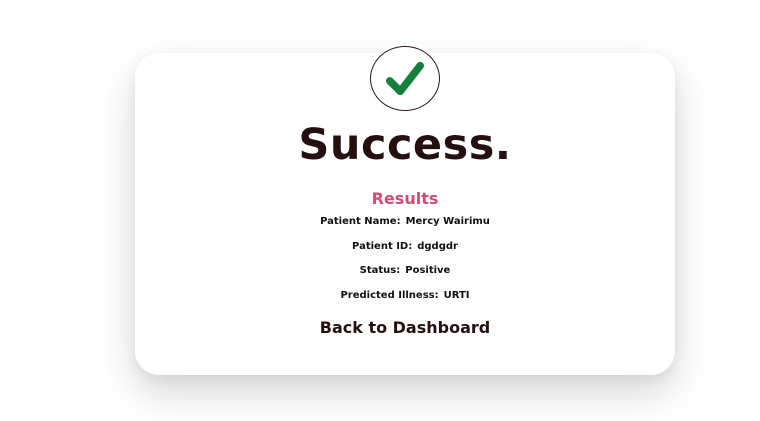  I want to click on success-title: Success., so click(405, 145).